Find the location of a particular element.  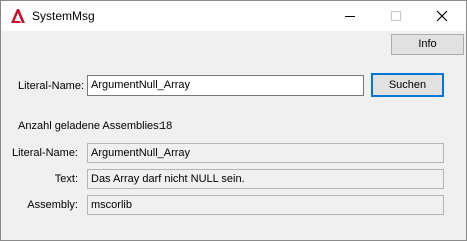

close-button is located at coordinates (442, 16).